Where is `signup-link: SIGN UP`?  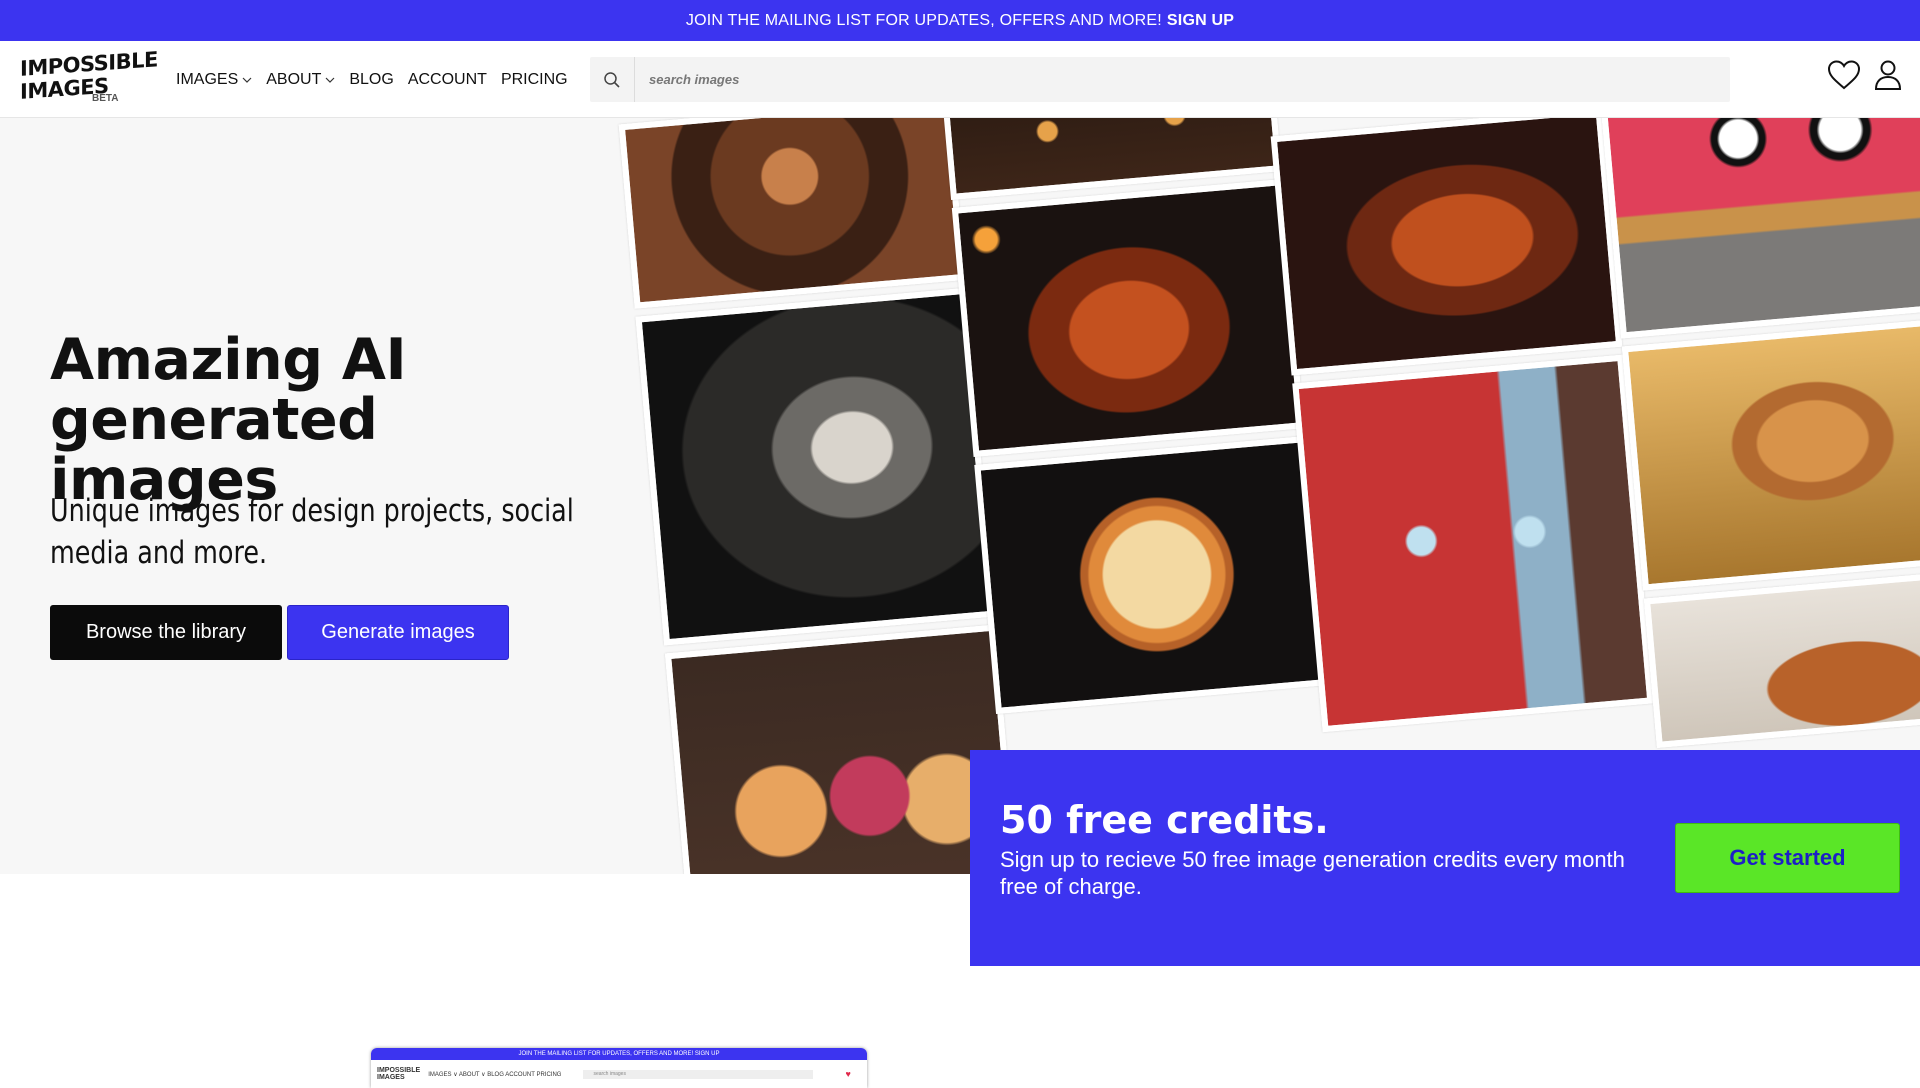 signup-link: SIGN UP is located at coordinates (1200, 21).